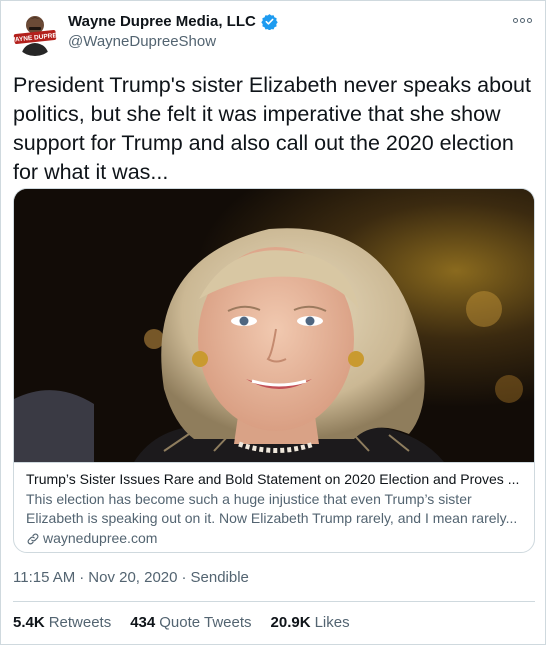 The image size is (546, 645). What do you see at coordinates (205, 622) in the screenshot?
I see `quote-tweets-label: Quote Tweets` at bounding box center [205, 622].